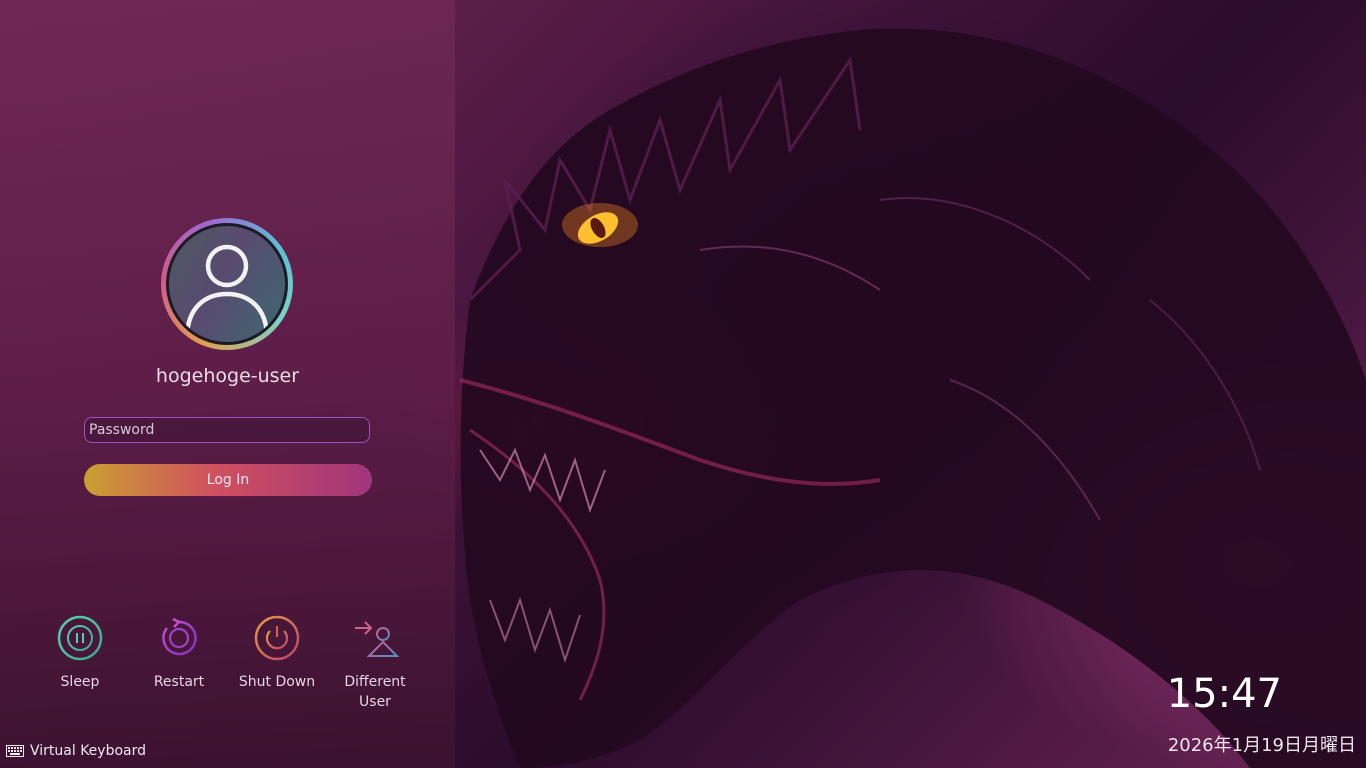  I want to click on shutdown-label: Shut Down, so click(277, 682).